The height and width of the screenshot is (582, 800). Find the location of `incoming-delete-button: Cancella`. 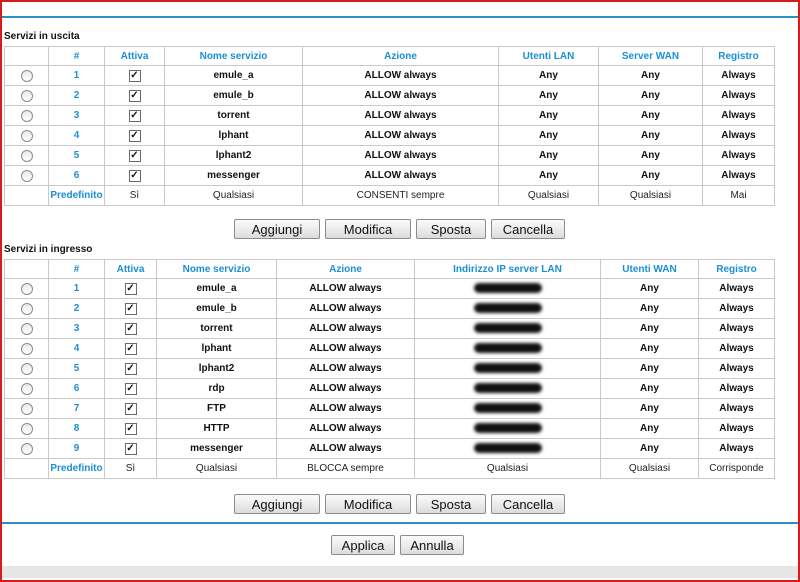

incoming-delete-button: Cancella is located at coordinates (528, 504).